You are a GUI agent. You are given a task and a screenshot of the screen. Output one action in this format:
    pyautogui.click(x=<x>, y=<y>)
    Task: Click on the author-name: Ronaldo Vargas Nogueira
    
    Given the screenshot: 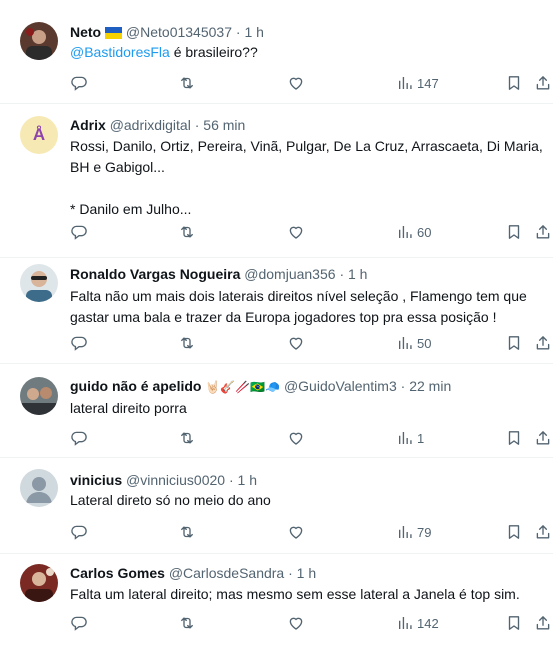 What is the action you would take?
    pyautogui.click(x=155, y=274)
    